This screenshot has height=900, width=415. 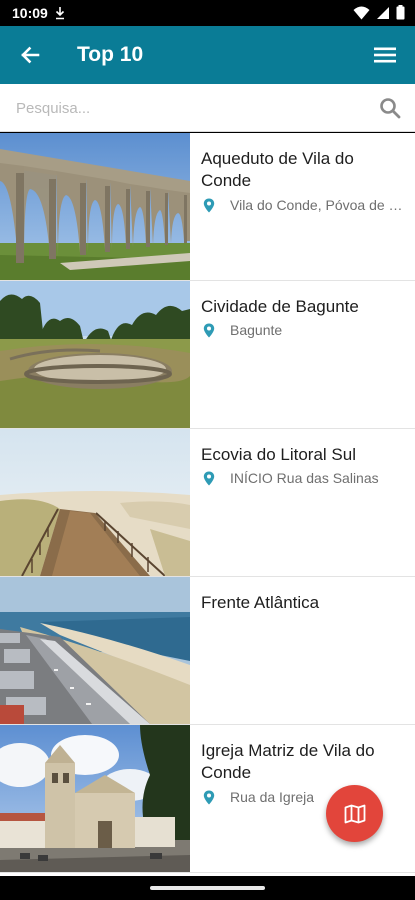 What do you see at coordinates (207, 13) in the screenshot?
I see `status-bar: 10:09` at bounding box center [207, 13].